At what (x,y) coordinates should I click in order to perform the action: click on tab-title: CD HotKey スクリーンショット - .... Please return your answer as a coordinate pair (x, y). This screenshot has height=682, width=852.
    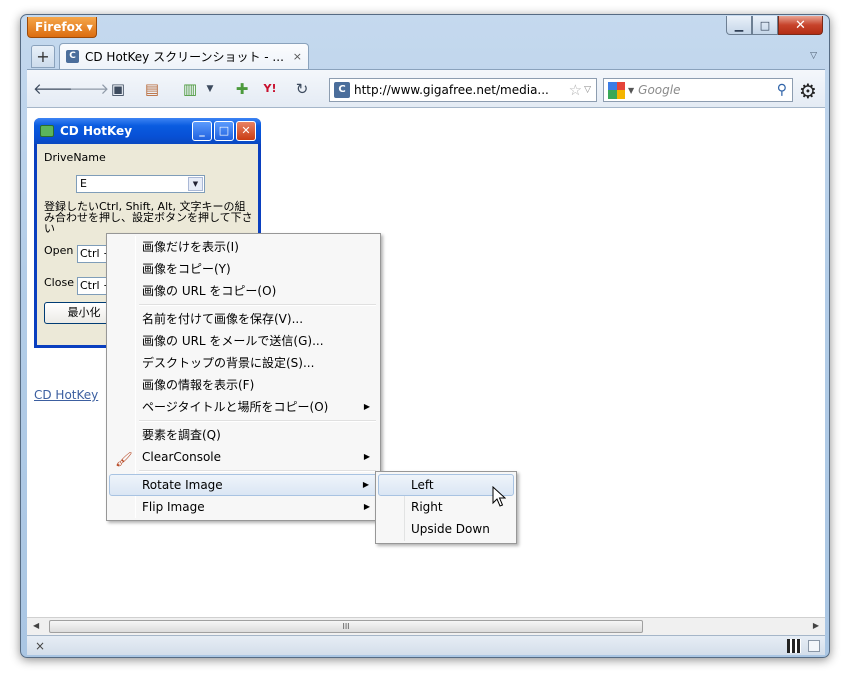
    Looking at the image, I should click on (184, 57).